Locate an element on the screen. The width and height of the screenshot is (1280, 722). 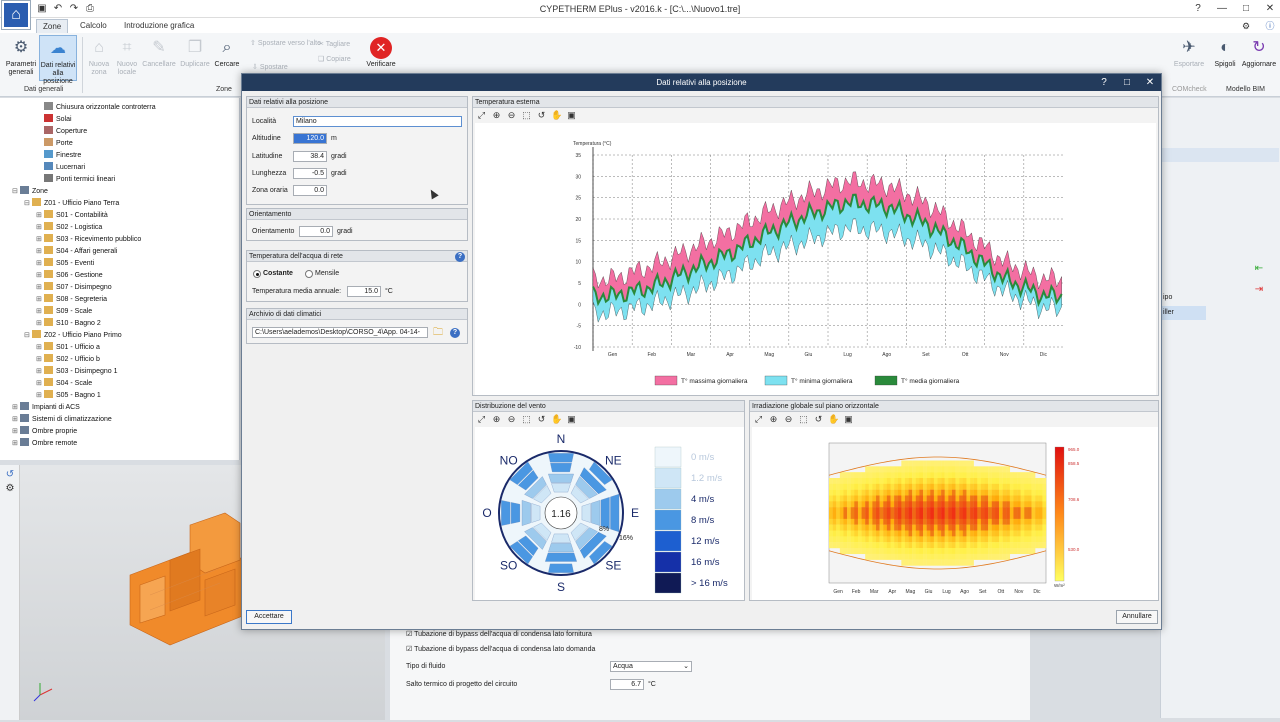
tree-item: ⊟ Z01 - Ufficio Piano Terra is located at coordinates (71, 204).